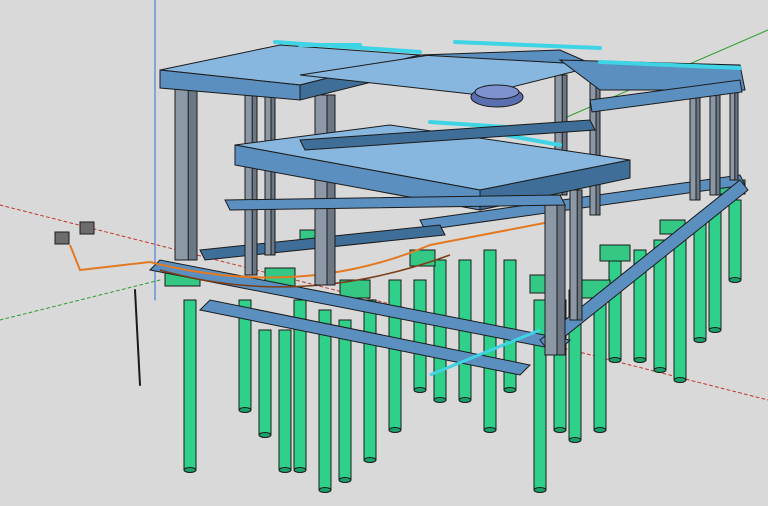 The image size is (768, 506). What do you see at coordinates (615, 253) in the screenshot?
I see `pile-cap` at bounding box center [615, 253].